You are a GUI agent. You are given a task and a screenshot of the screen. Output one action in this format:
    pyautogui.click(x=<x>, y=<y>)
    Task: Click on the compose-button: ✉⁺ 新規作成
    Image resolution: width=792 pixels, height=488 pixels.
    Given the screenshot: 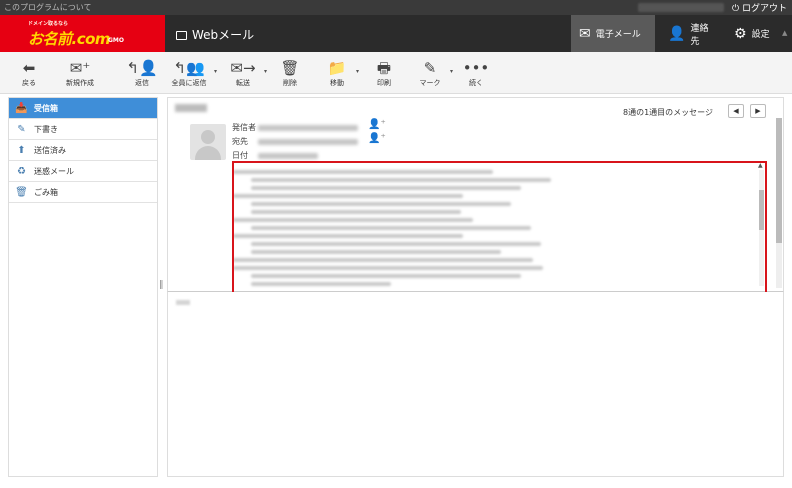 What is the action you would take?
    pyautogui.click(x=80, y=73)
    